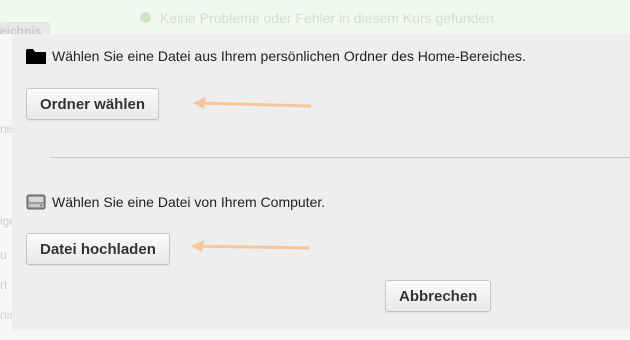  What do you see at coordinates (4, 285) in the screenshot?
I see `background-text-fragment: rt` at bounding box center [4, 285].